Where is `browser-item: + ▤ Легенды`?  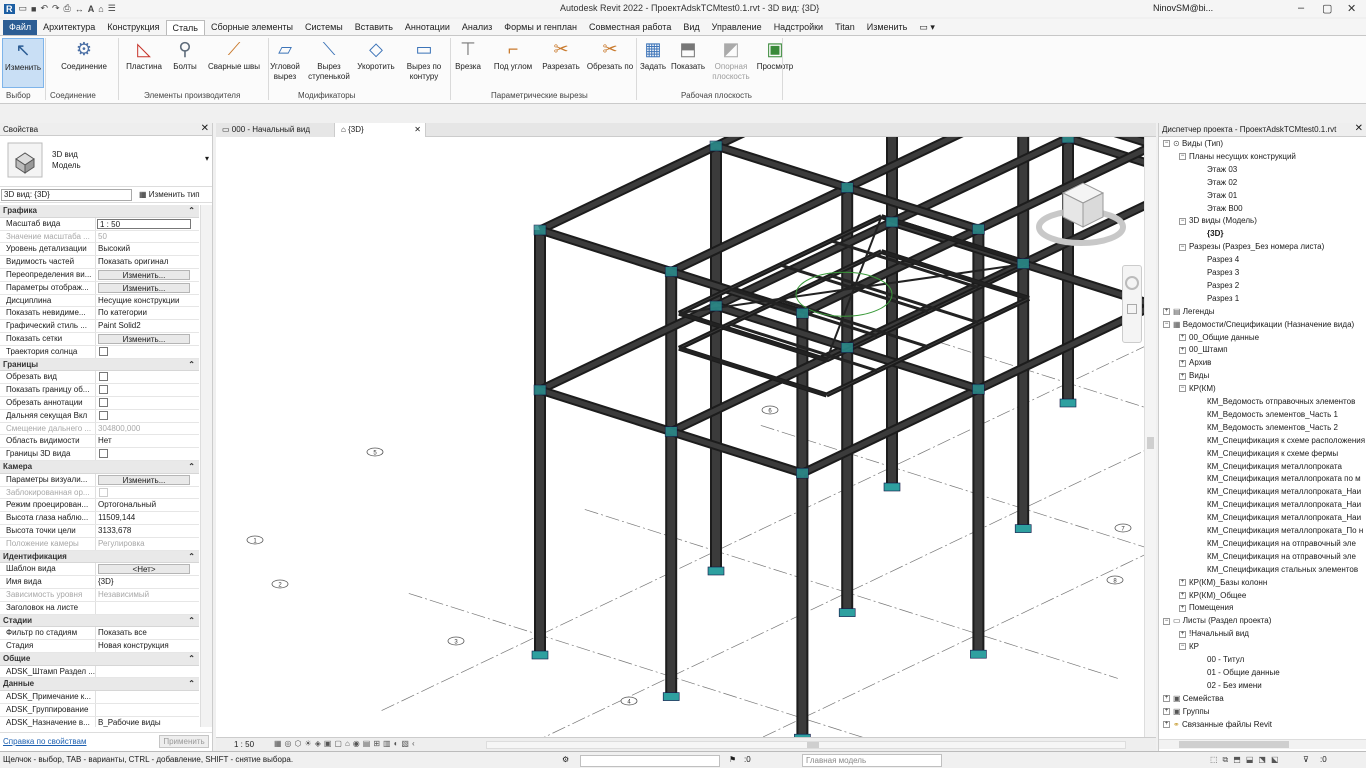 browser-item: + ▤ Легенды is located at coordinates (1189, 312).